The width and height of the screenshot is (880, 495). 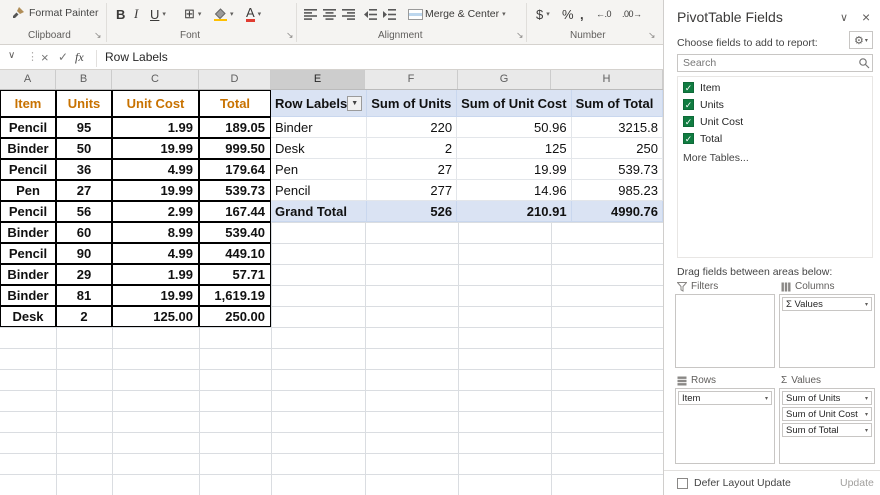 What do you see at coordinates (84, 316) in the screenshot?
I see `cell: 2` at bounding box center [84, 316].